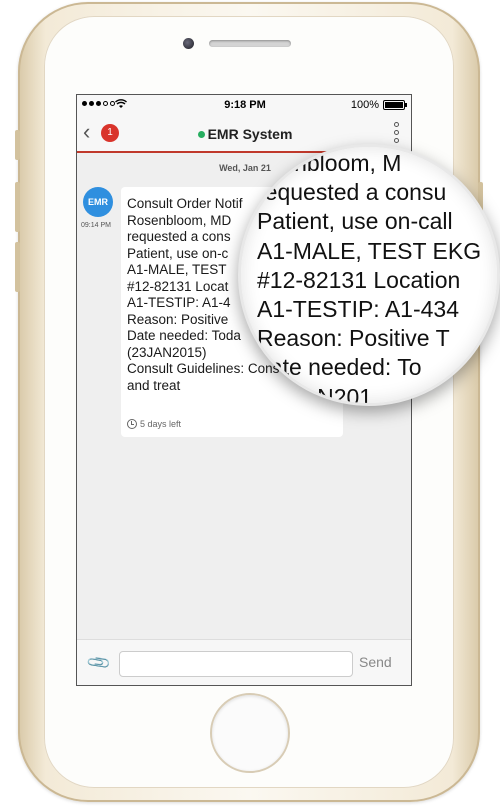  I want to click on volume-up-button, so click(17, 207).